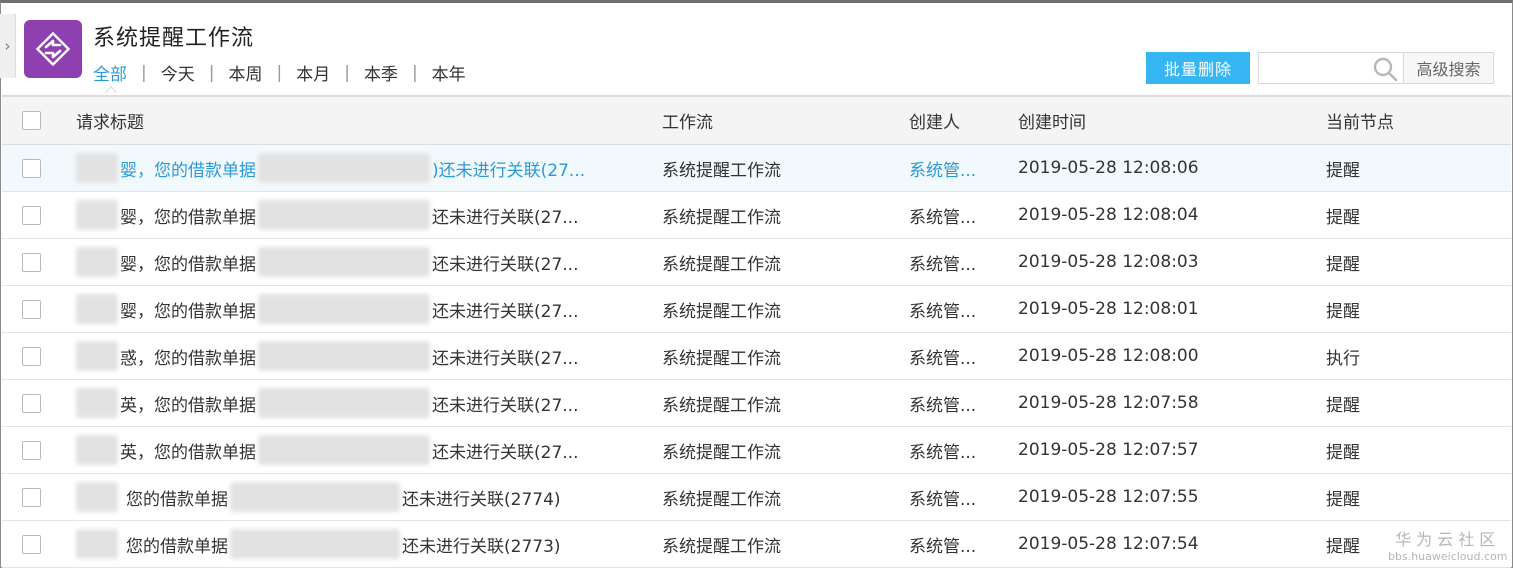 Image resolution: width=1513 pixels, height=568 pixels. I want to click on tab-this-quarter: 本季, so click(381, 72).